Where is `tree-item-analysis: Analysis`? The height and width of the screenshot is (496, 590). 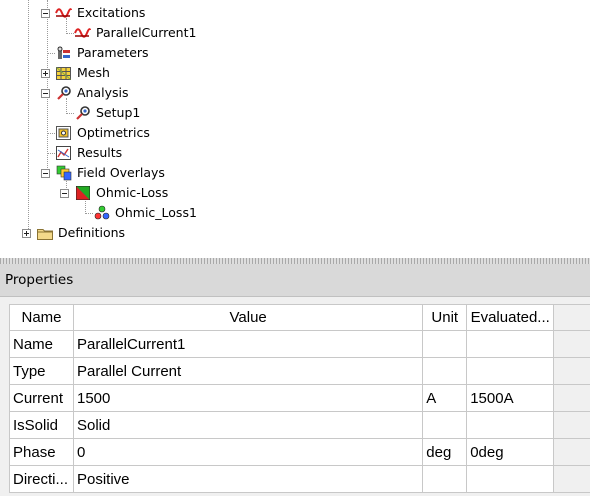
tree-item-analysis: Analysis is located at coordinates (86, 93).